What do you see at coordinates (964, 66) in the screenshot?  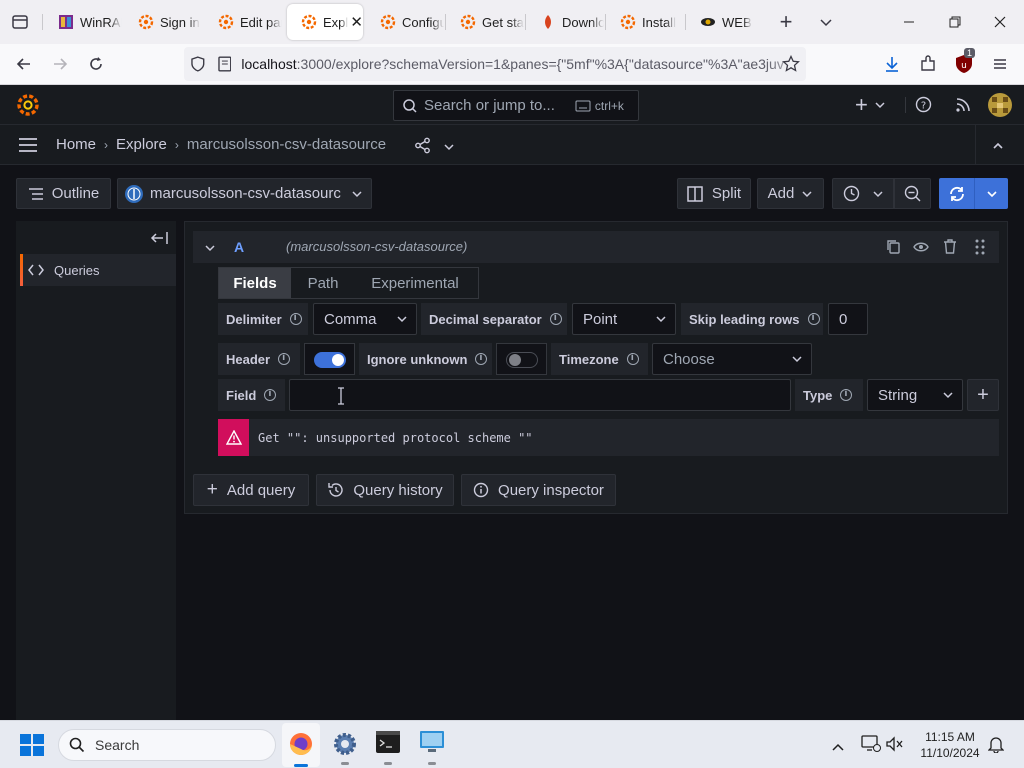 I see `svg-text: u` at bounding box center [964, 66].